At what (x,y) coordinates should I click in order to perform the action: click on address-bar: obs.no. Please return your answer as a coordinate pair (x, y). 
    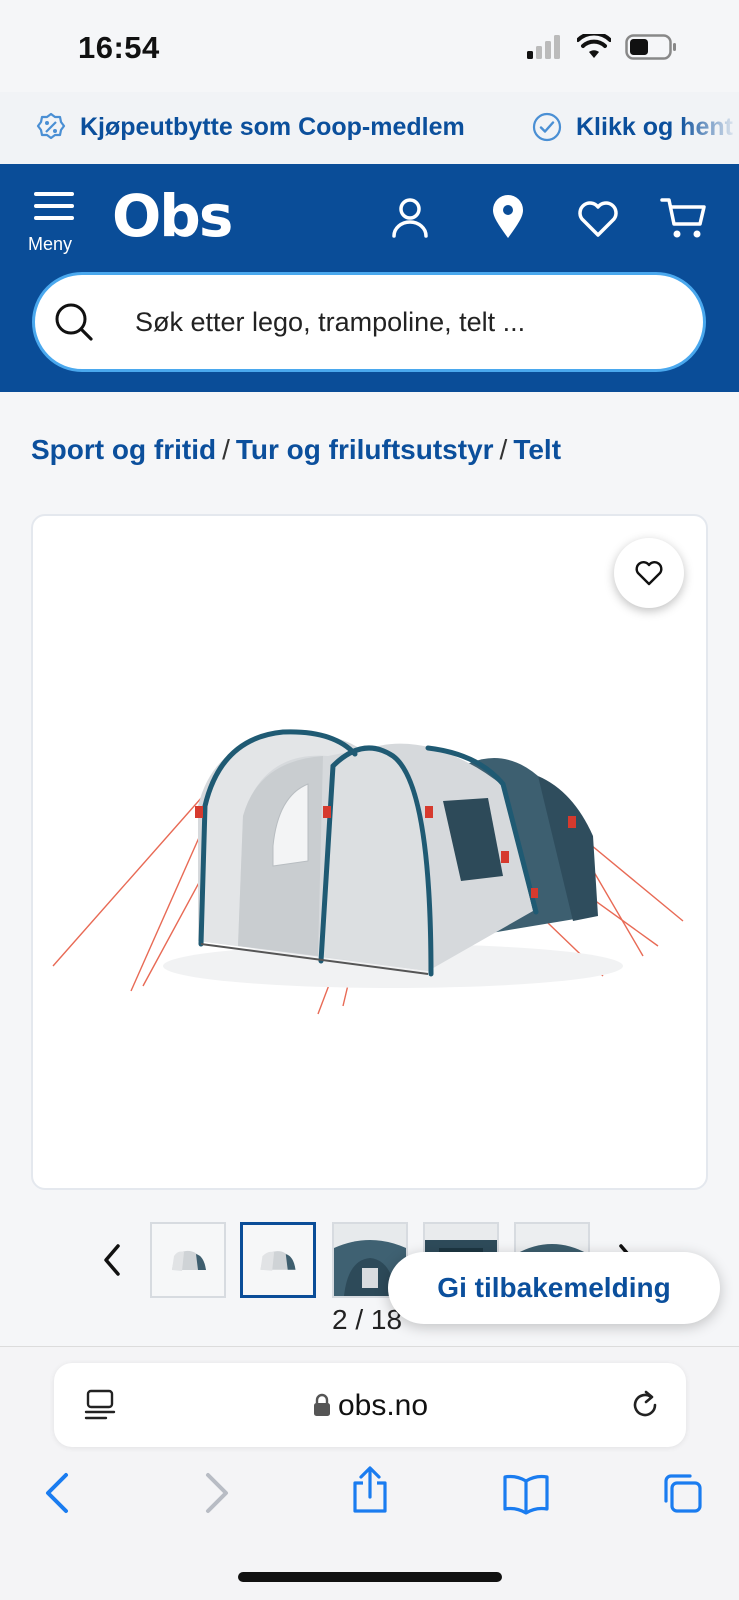
    Looking at the image, I should click on (370, 1405).